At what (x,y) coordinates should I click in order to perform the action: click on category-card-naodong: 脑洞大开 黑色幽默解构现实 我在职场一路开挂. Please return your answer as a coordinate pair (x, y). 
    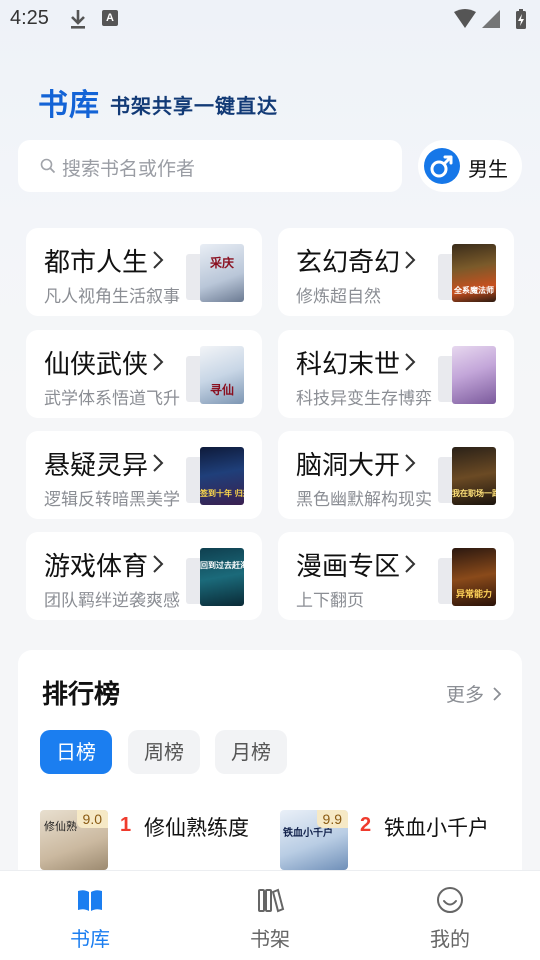
    Looking at the image, I should click on (396, 475).